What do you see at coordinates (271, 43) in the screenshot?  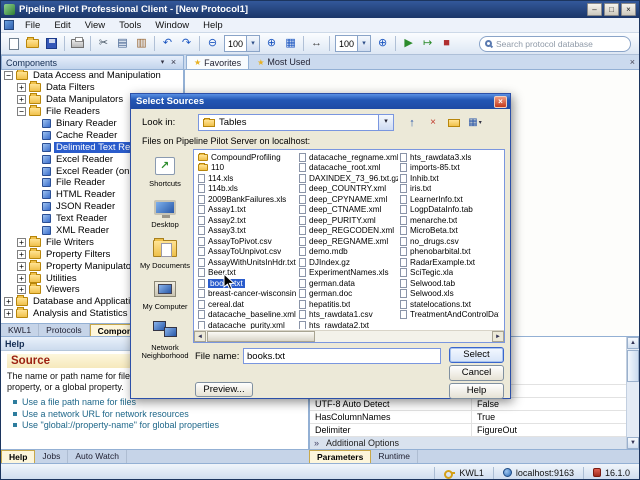 I see `zoom-in-icon: ⊕` at bounding box center [271, 43].